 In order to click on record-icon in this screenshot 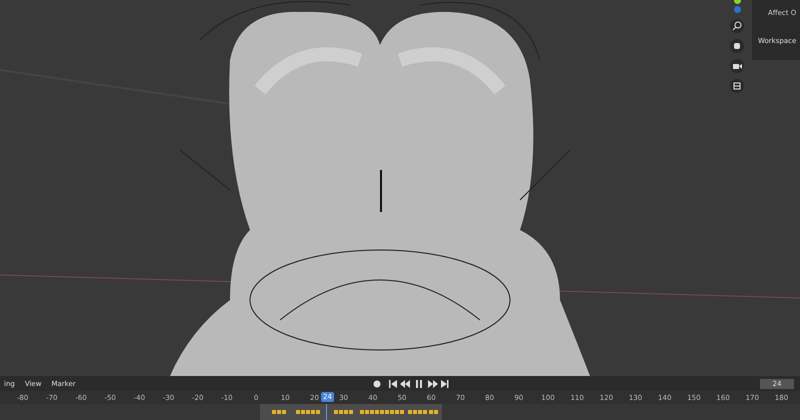, I will do `click(377, 383)`.